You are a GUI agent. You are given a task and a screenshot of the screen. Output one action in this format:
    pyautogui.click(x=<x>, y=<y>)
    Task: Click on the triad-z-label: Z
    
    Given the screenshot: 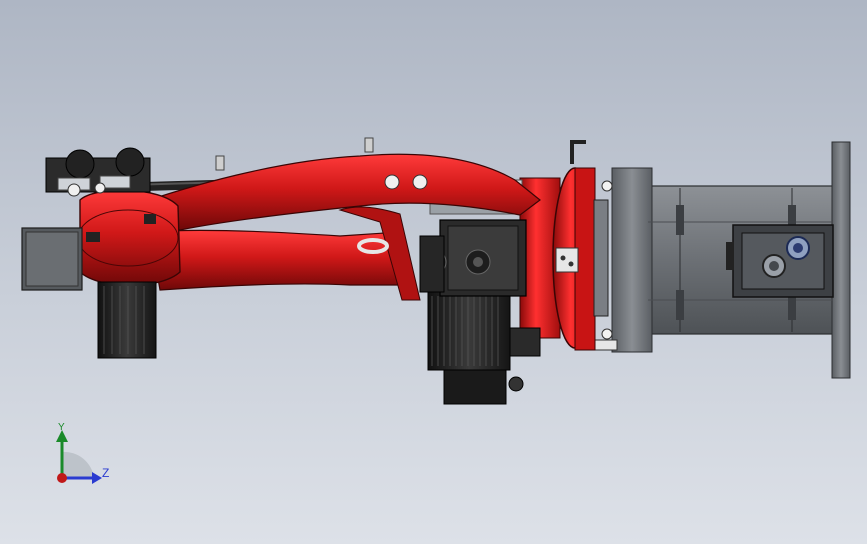 What is the action you would take?
    pyautogui.click(x=106, y=473)
    